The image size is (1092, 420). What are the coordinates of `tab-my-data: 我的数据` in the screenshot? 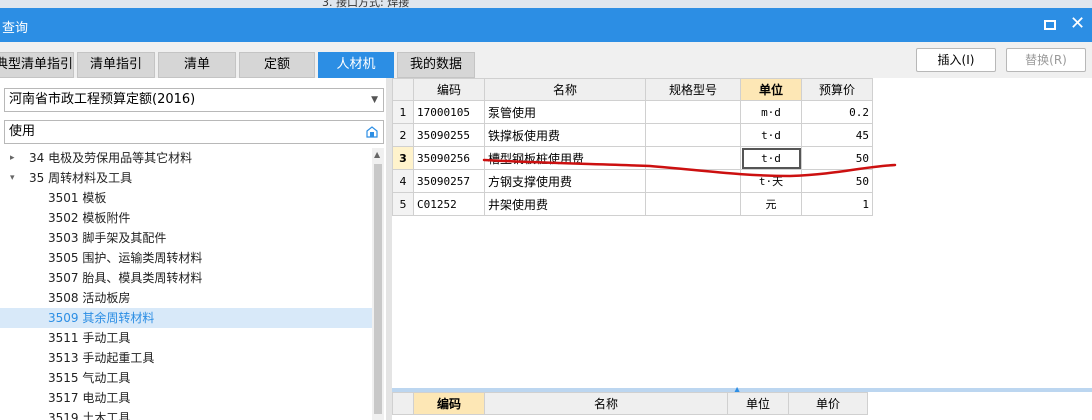 It's located at (436, 65).